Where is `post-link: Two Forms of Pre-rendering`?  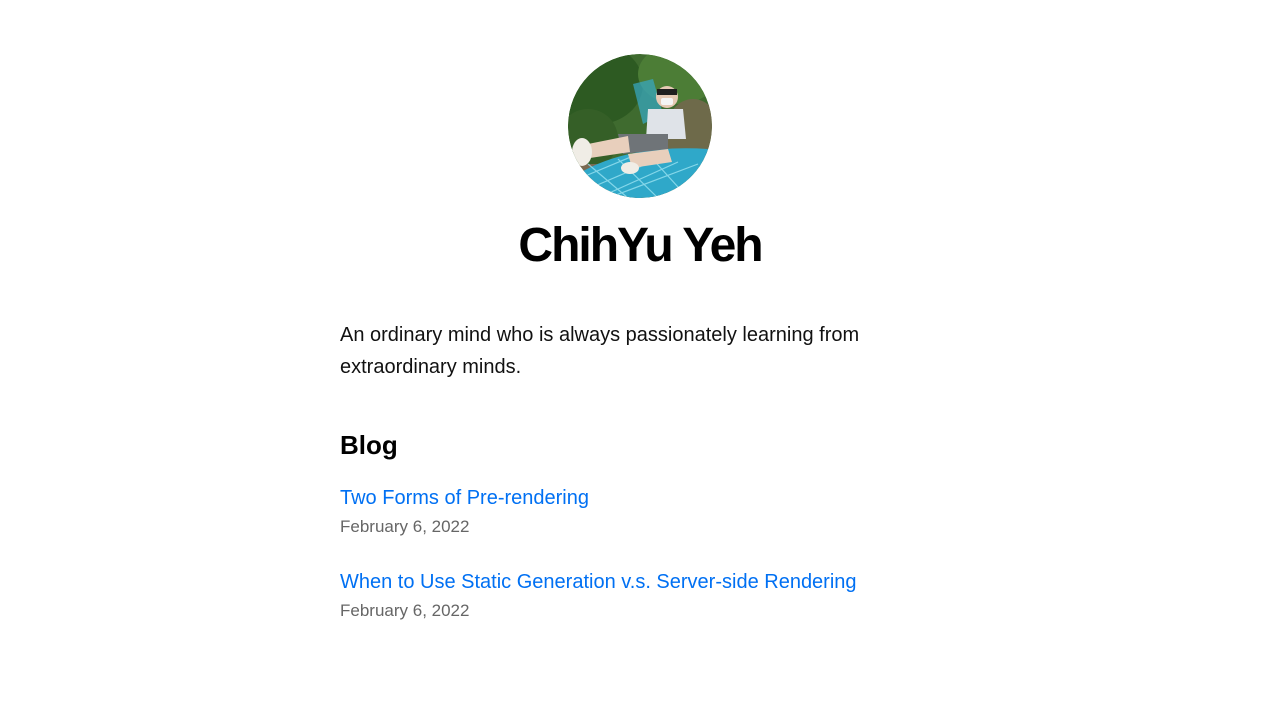 post-link: Two Forms of Pre-rendering is located at coordinates (464, 498).